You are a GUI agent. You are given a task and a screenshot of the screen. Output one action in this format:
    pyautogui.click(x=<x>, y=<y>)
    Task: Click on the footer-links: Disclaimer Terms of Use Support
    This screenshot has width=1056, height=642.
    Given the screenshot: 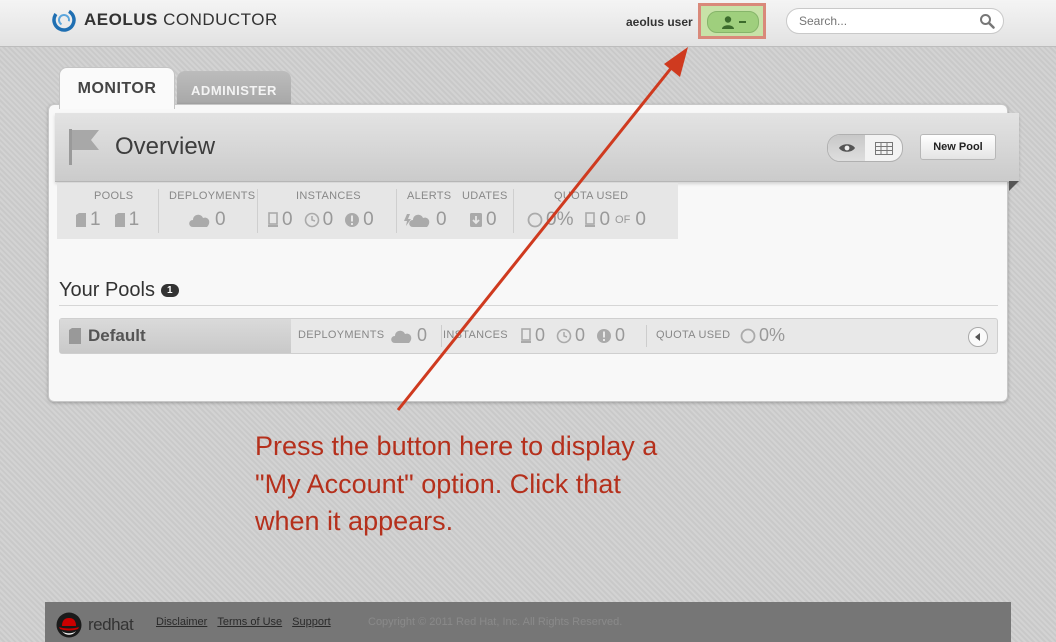 What is the action you would take?
    pyautogui.click(x=243, y=622)
    